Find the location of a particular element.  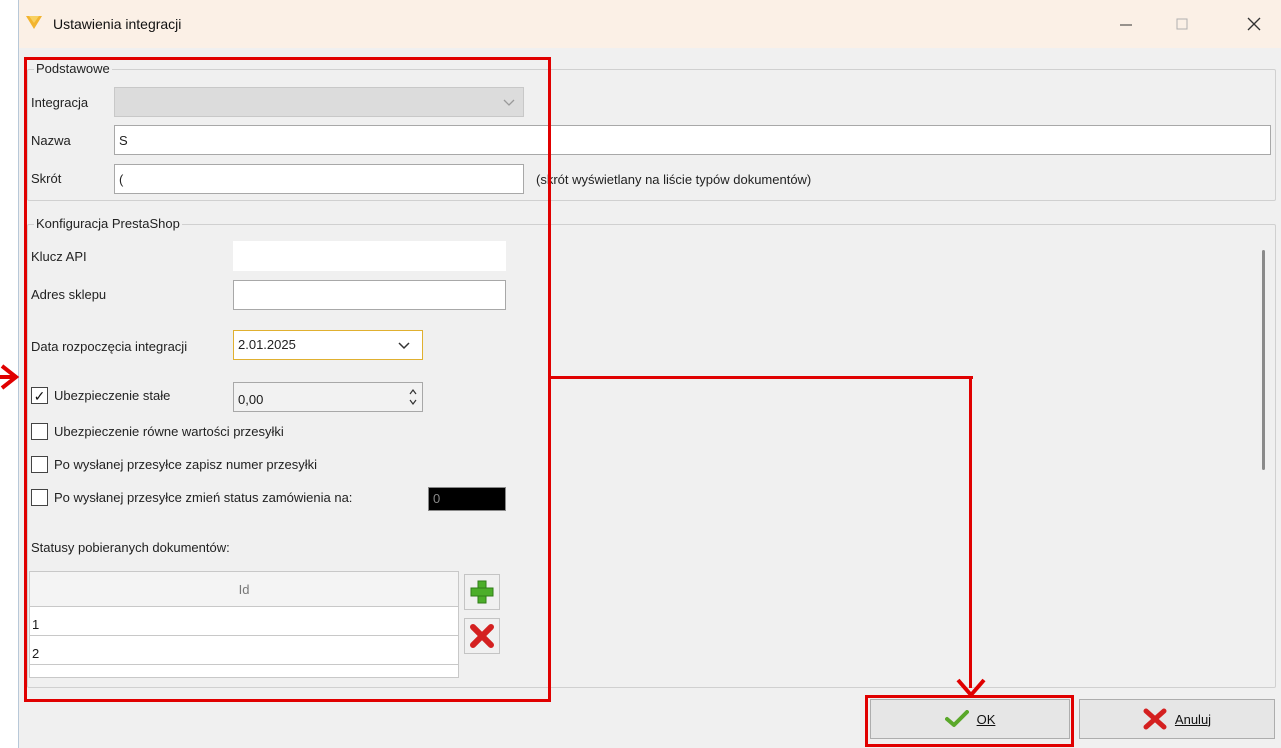

basic-group-label: Podstawowe is located at coordinates (73, 68).